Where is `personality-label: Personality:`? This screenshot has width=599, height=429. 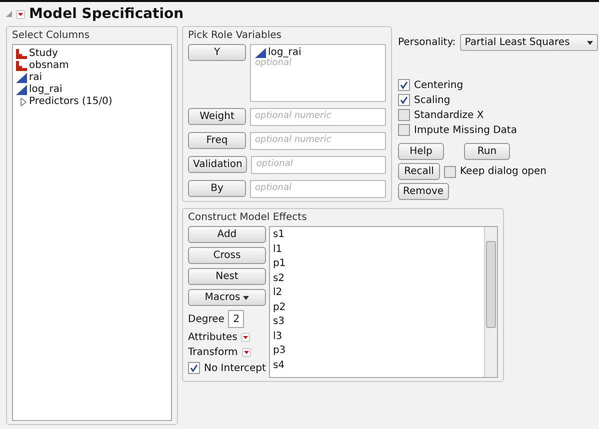
personality-label: Personality: is located at coordinates (427, 42).